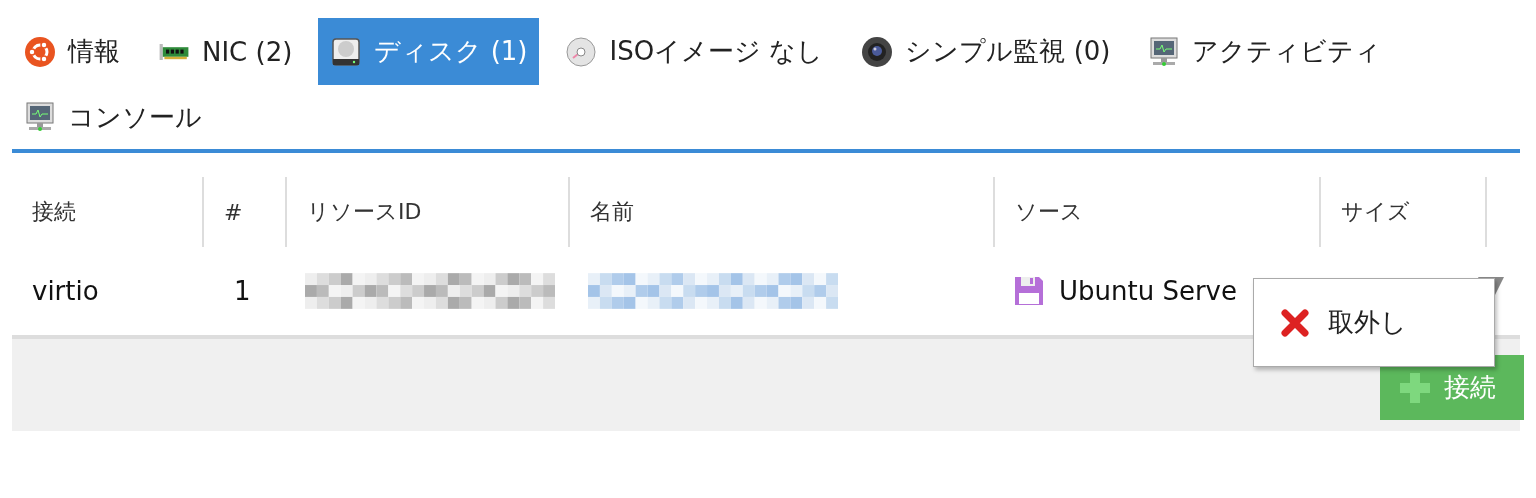 The height and width of the screenshot is (498, 1536). Describe the element at coordinates (429, 51) in the screenshot. I see `tab: ディスク (1)` at that location.